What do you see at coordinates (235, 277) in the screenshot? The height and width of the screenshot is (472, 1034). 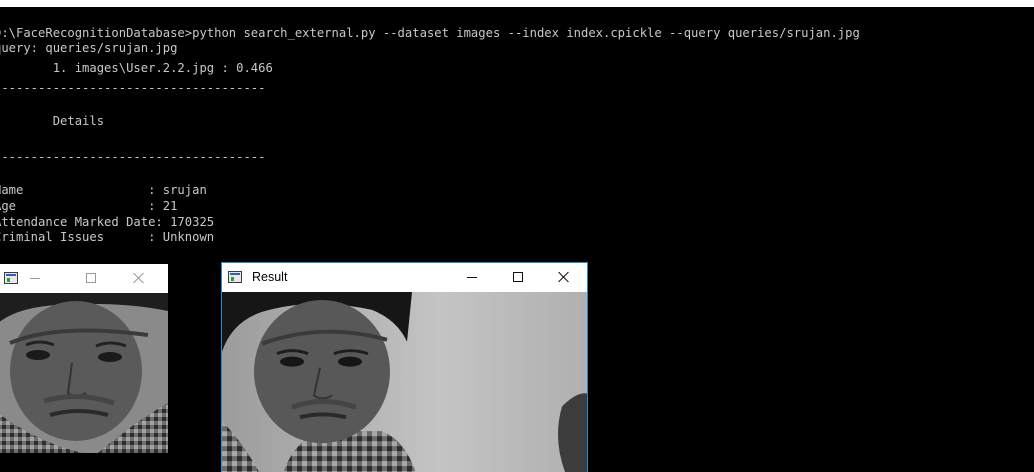 I see `image-window-icon` at bounding box center [235, 277].